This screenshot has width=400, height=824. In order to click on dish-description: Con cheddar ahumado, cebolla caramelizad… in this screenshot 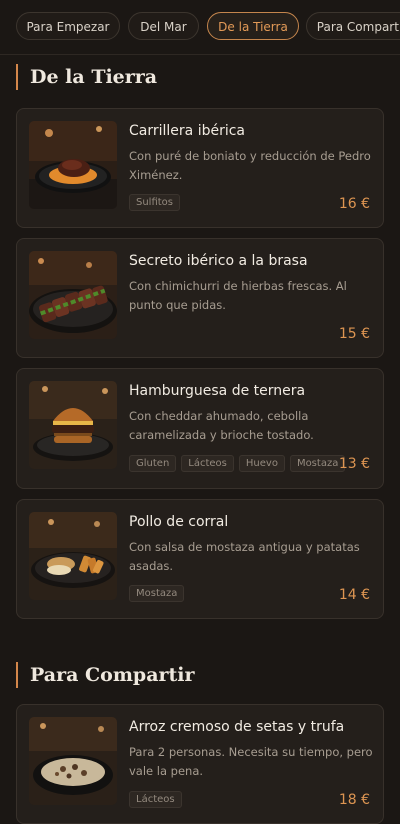, I will do `click(221, 425)`.